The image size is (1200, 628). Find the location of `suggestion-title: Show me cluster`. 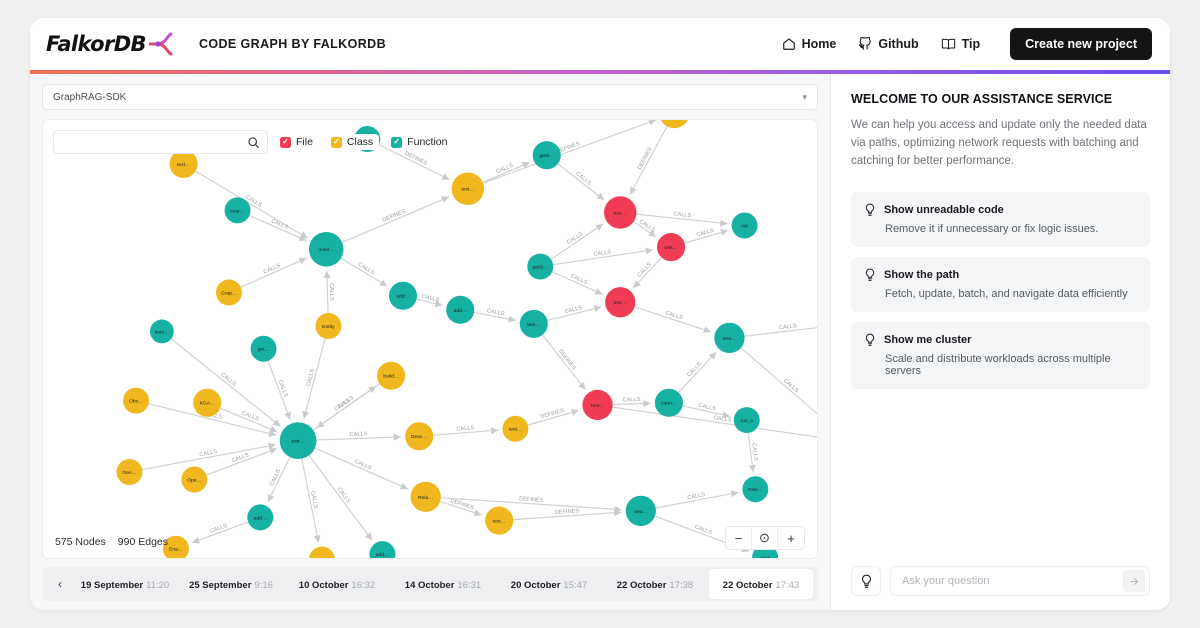

suggestion-title: Show me cluster is located at coordinates (928, 340).